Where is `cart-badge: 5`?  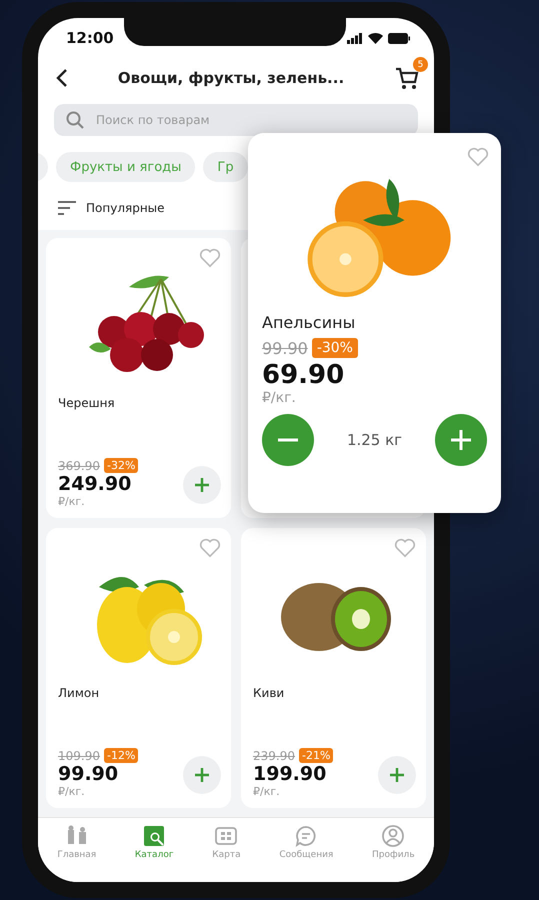
cart-badge: 5 is located at coordinates (420, 64).